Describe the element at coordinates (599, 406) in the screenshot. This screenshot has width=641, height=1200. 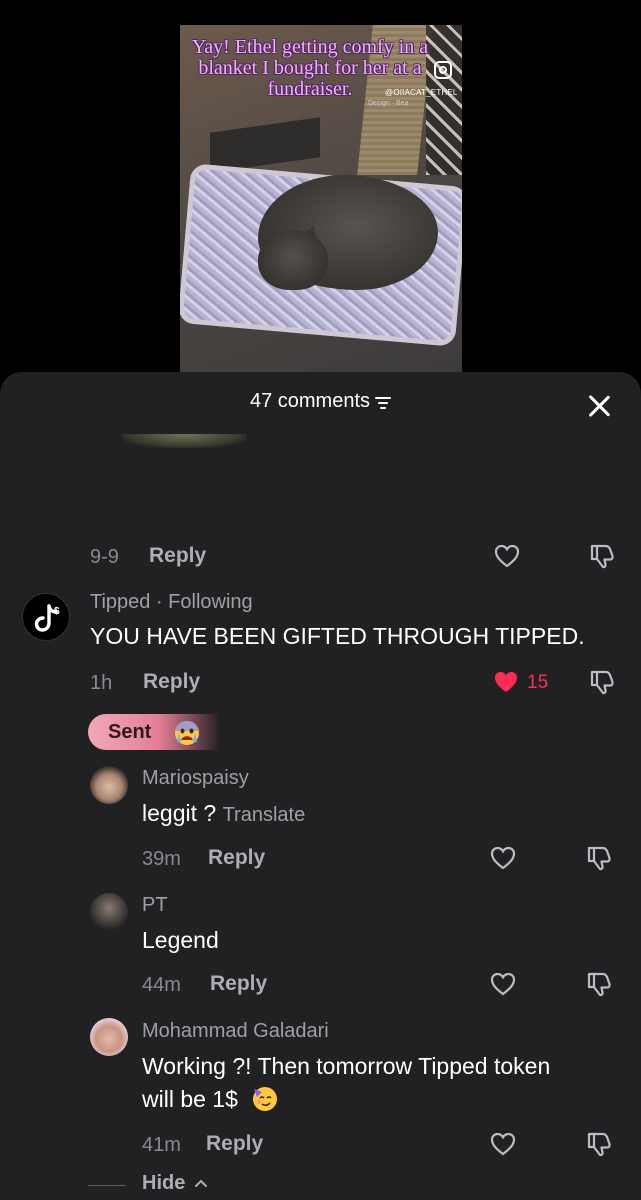
I see `close-icon` at that location.